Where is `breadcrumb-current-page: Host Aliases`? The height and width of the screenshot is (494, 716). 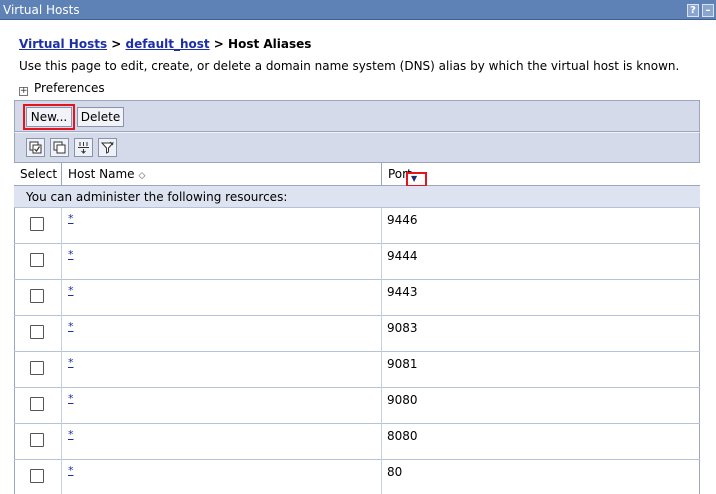 breadcrumb-current-page: Host Aliases is located at coordinates (270, 44).